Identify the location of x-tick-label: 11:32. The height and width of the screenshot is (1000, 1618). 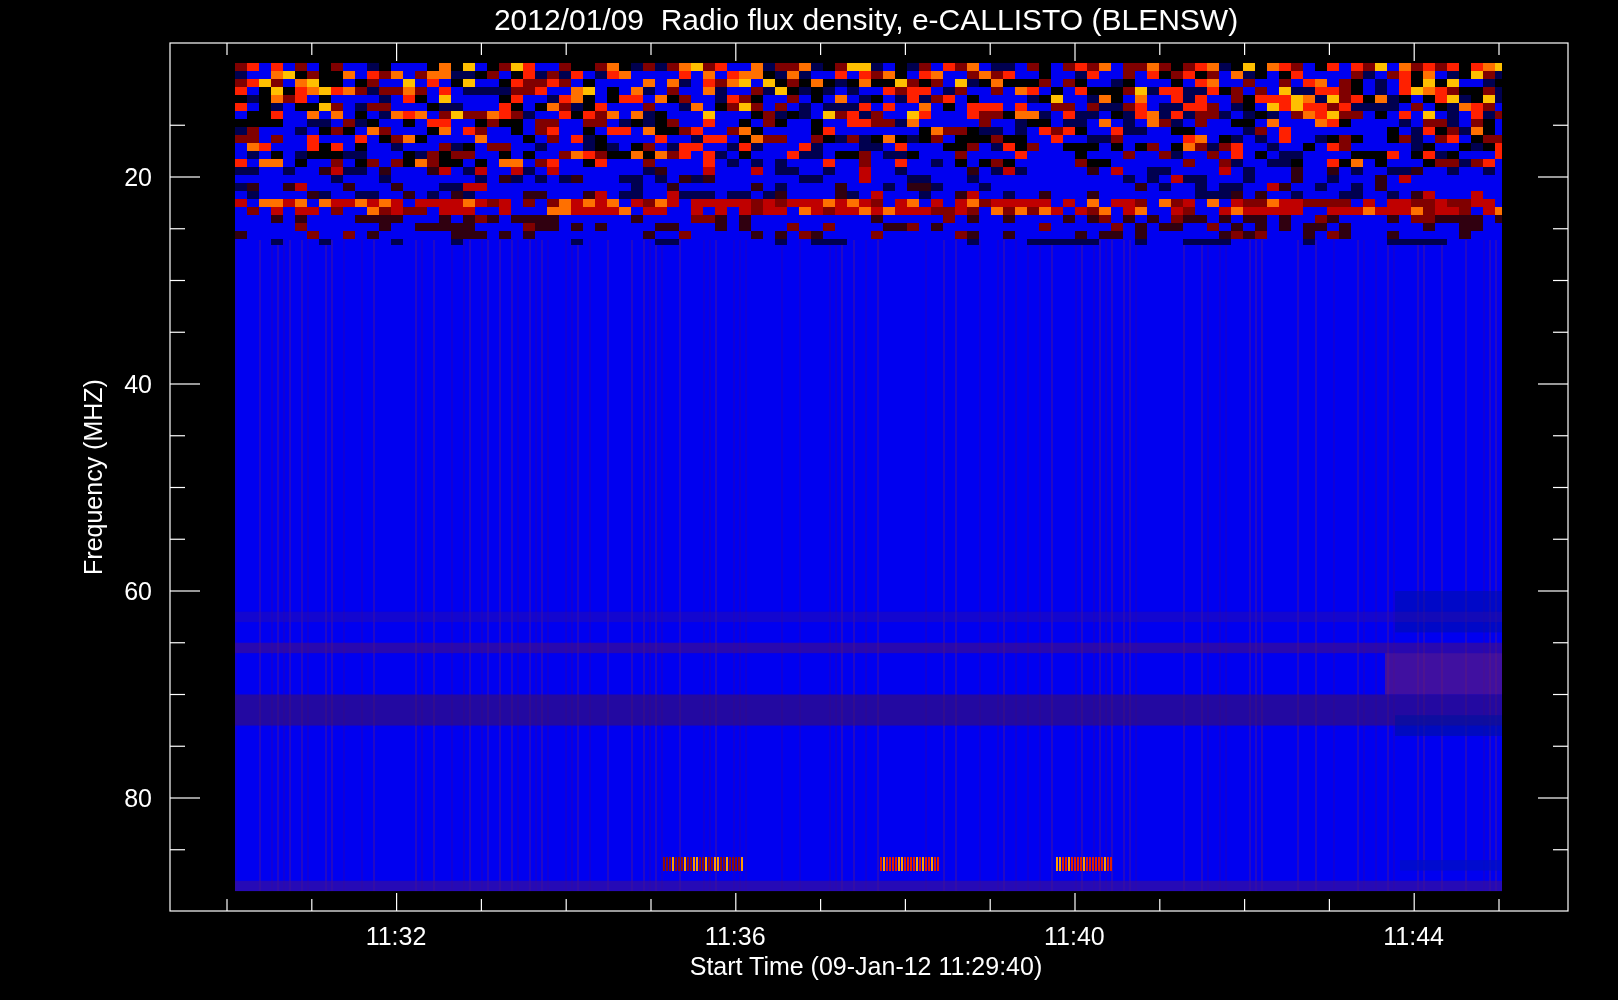
(396, 936).